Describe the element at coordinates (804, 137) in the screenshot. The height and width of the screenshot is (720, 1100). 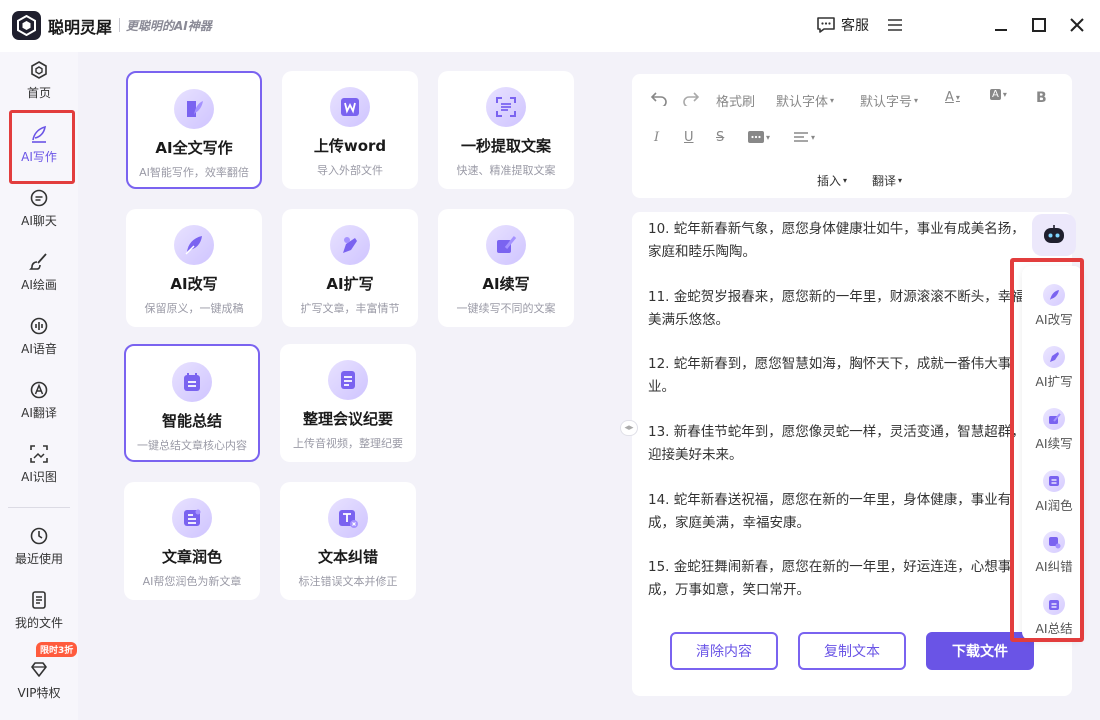
I see `align-button: ▾` at that location.